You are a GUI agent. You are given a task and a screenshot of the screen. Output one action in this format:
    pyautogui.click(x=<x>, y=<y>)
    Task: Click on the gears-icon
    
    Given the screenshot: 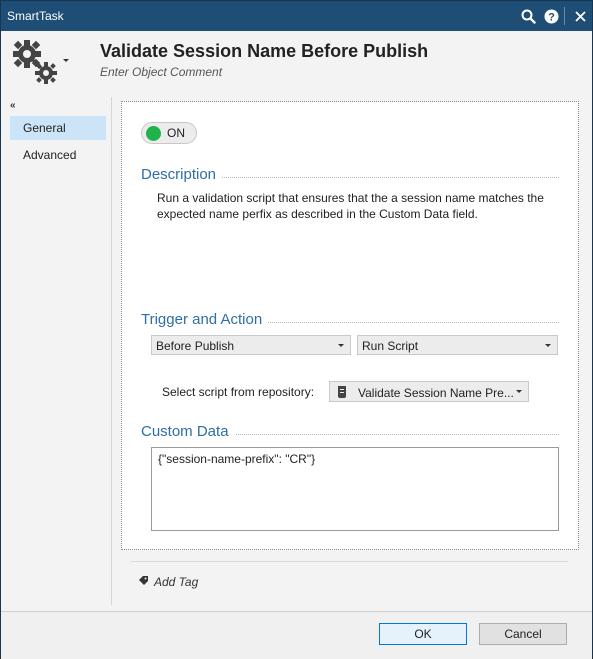 What is the action you would take?
    pyautogui.click(x=35, y=63)
    